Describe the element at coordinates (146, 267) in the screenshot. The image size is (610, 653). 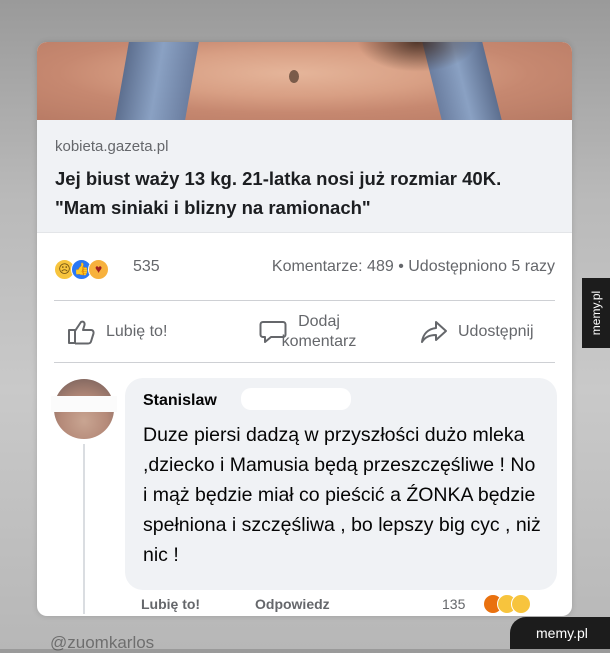
I see `reaction-count: 535` at that location.